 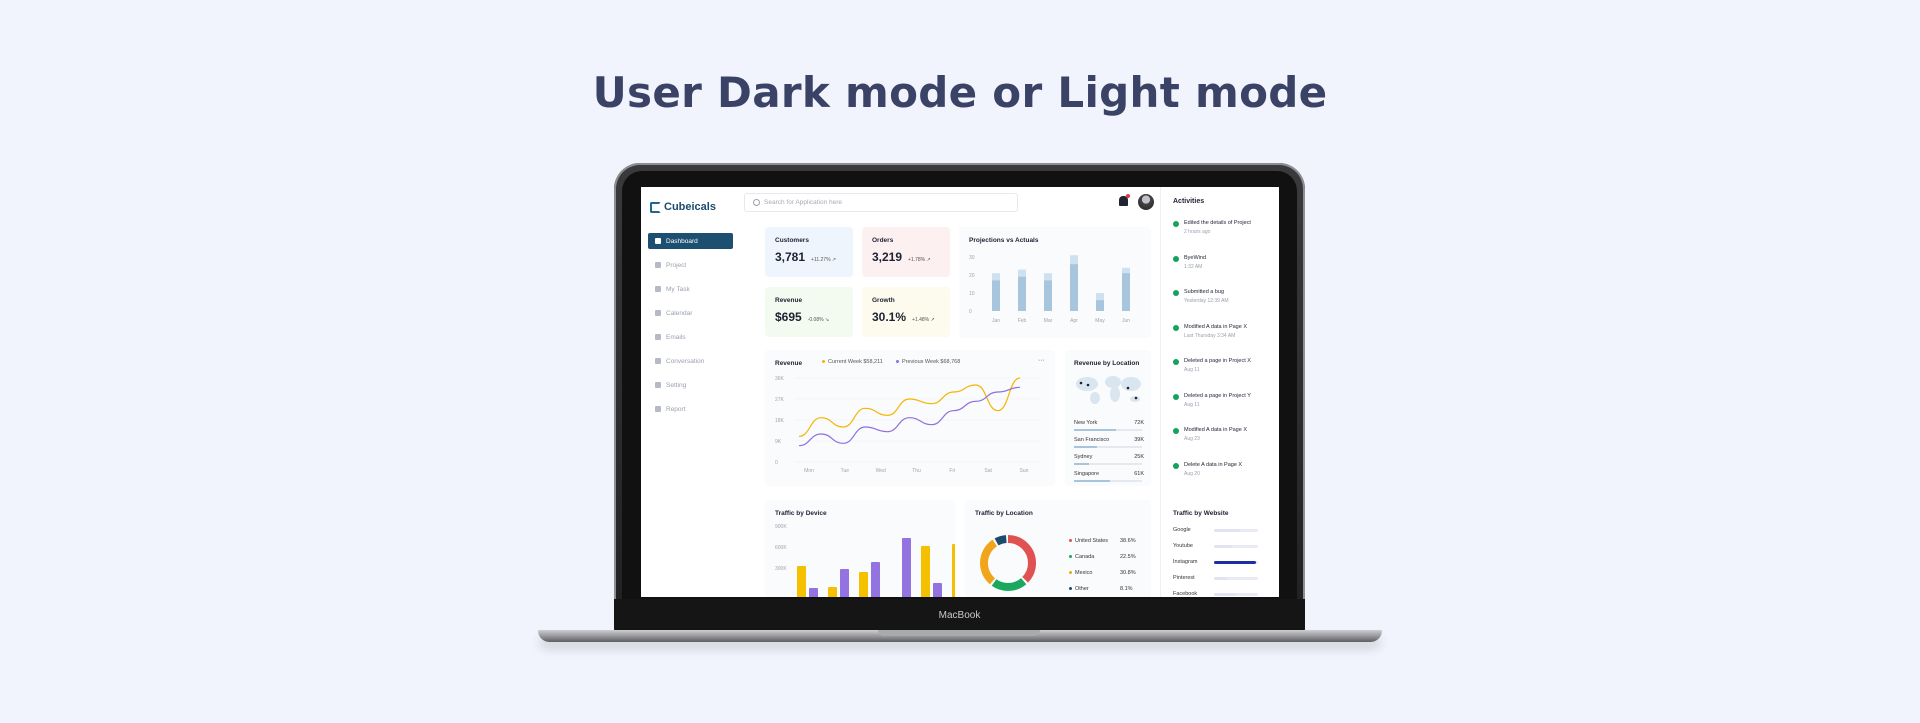 I want to click on brand-name: Cubeicals, so click(x=690, y=207).